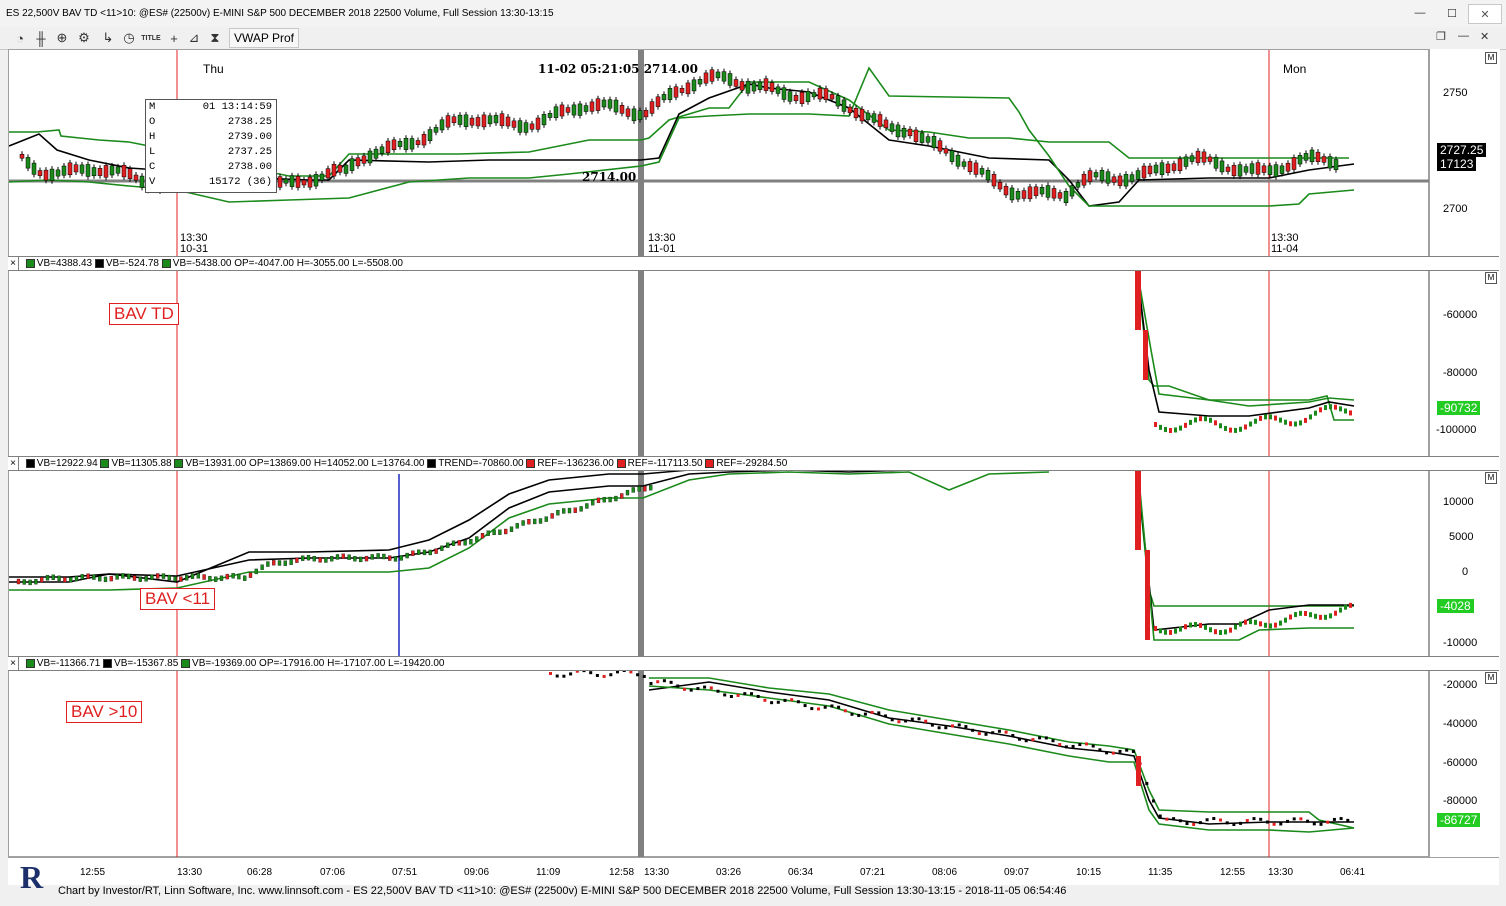  What do you see at coordinates (618, 69) in the screenshot?
I see `cursor-timestamp: 11-02 05:21:05 2714.00` at bounding box center [618, 69].